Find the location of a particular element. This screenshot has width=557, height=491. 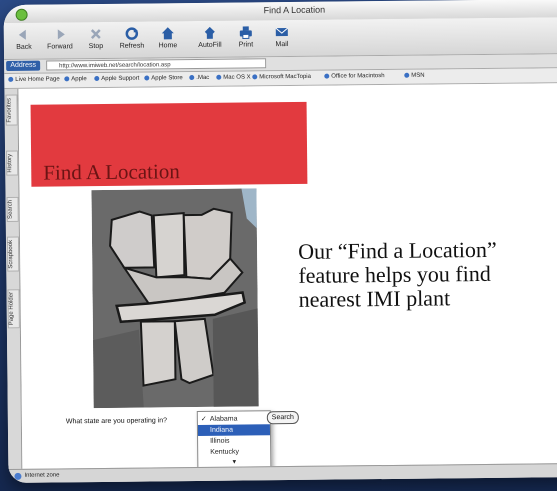

back-arrow-icon is located at coordinates (22, 34).